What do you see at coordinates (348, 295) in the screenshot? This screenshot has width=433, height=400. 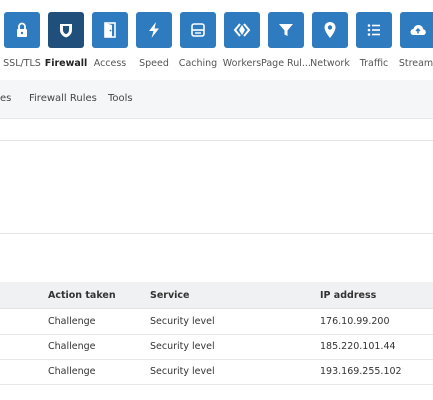 I see `column-header-ip-address: IP address` at bounding box center [348, 295].